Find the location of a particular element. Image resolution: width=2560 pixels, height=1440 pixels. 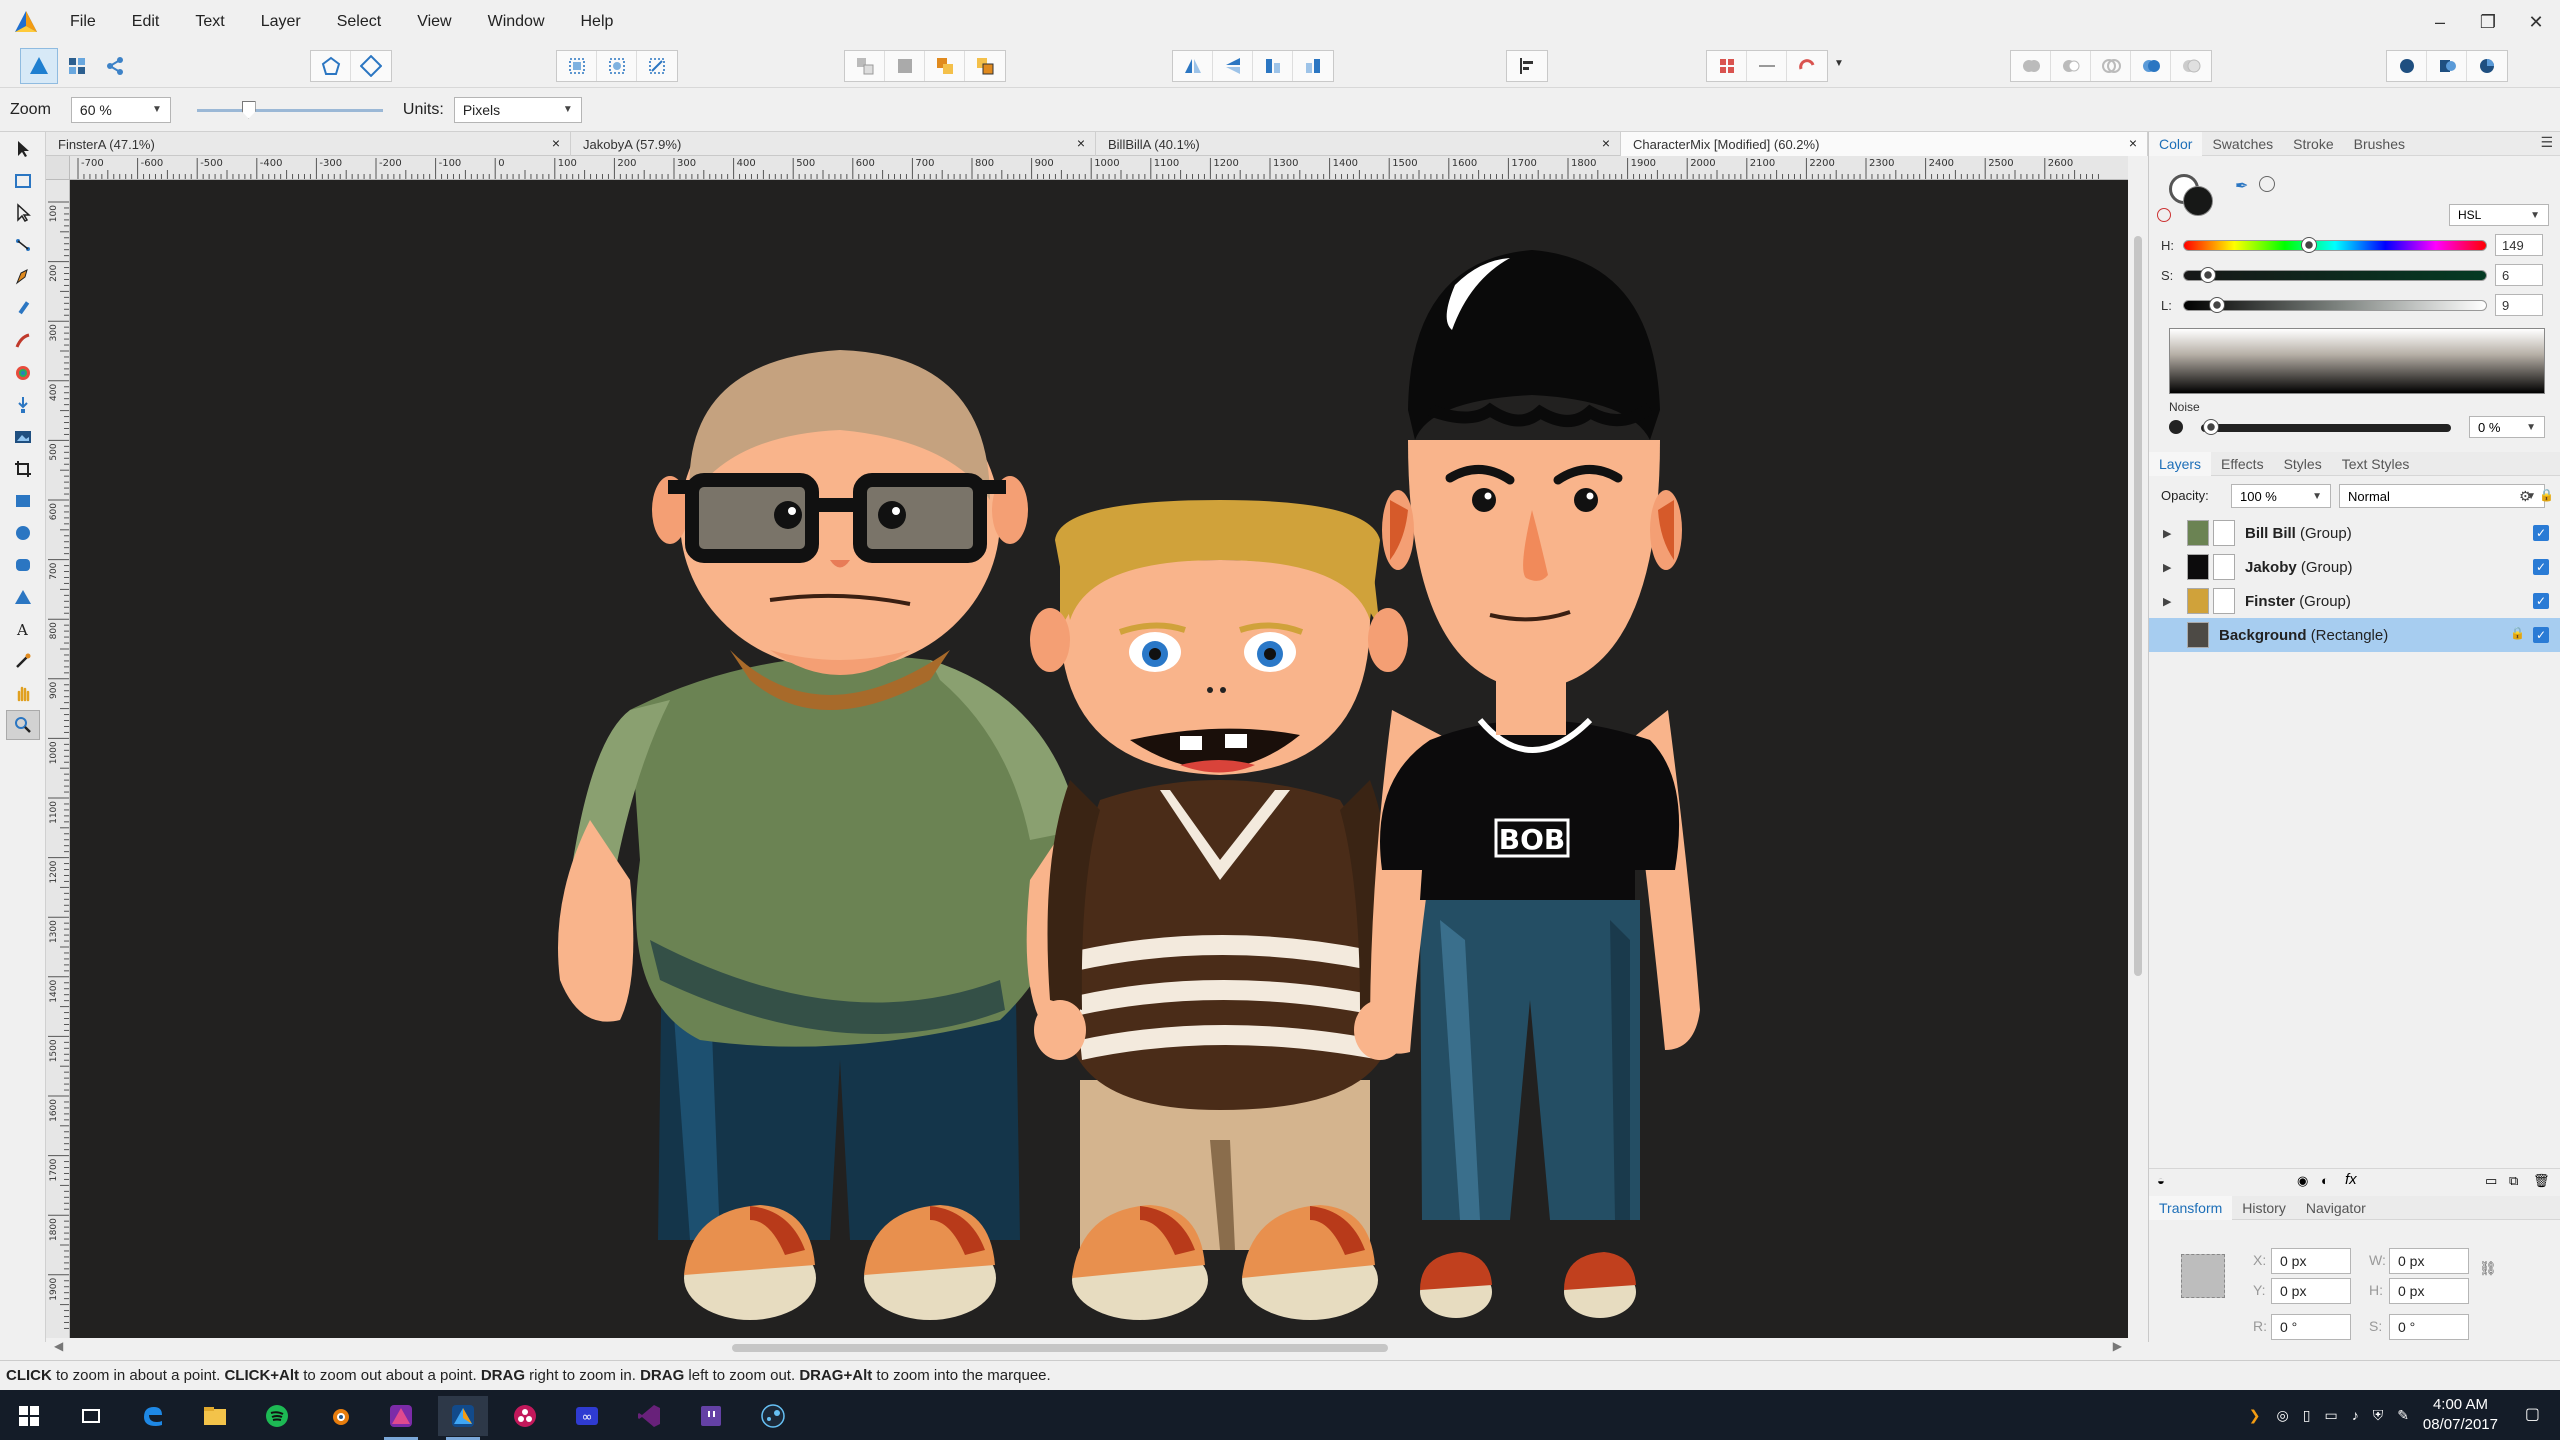

layer-stack-icon: ◒ is located at coordinates (2161, 1180).